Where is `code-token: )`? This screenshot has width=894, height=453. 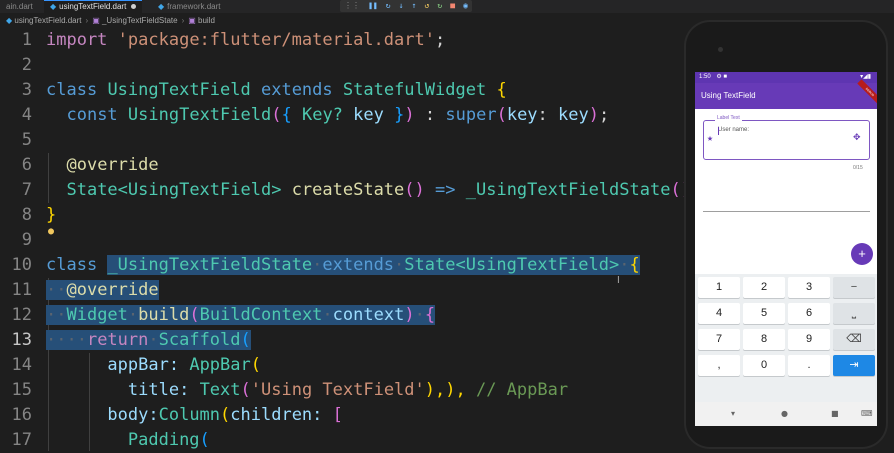
code-token: ) is located at coordinates (594, 115).